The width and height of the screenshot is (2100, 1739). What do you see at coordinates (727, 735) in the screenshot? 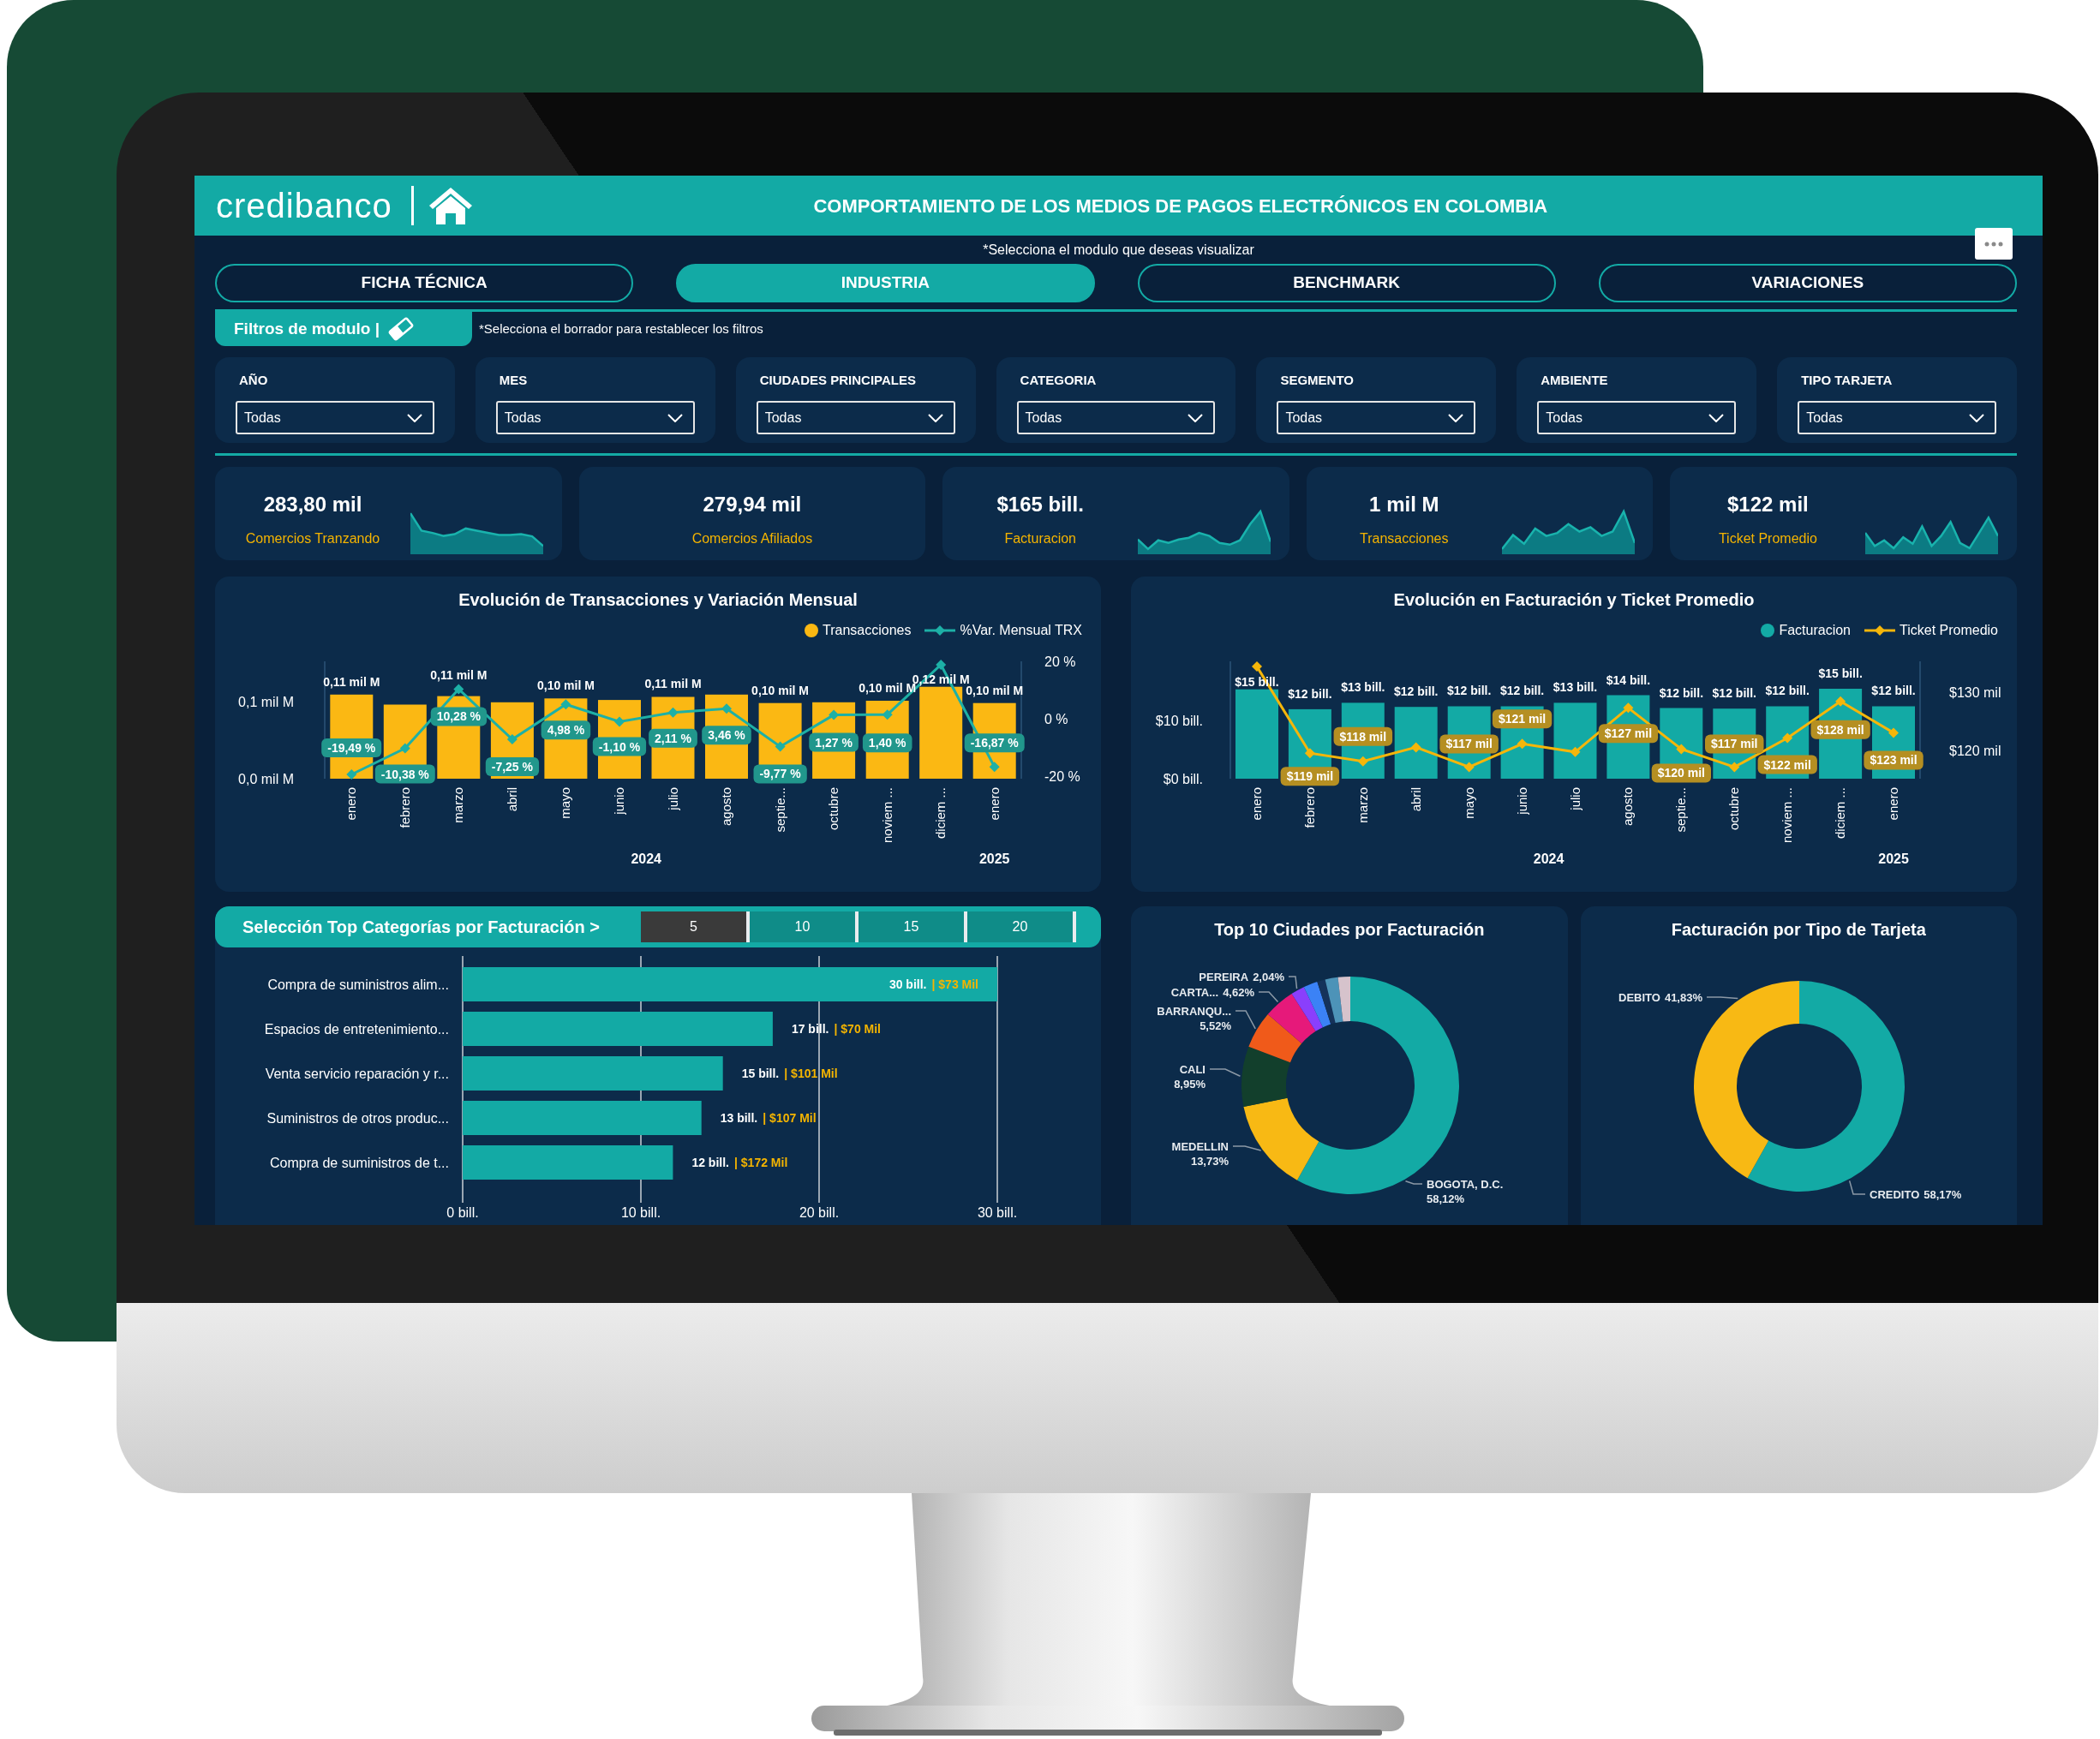
I see `data-label: 3,46 %` at bounding box center [727, 735].